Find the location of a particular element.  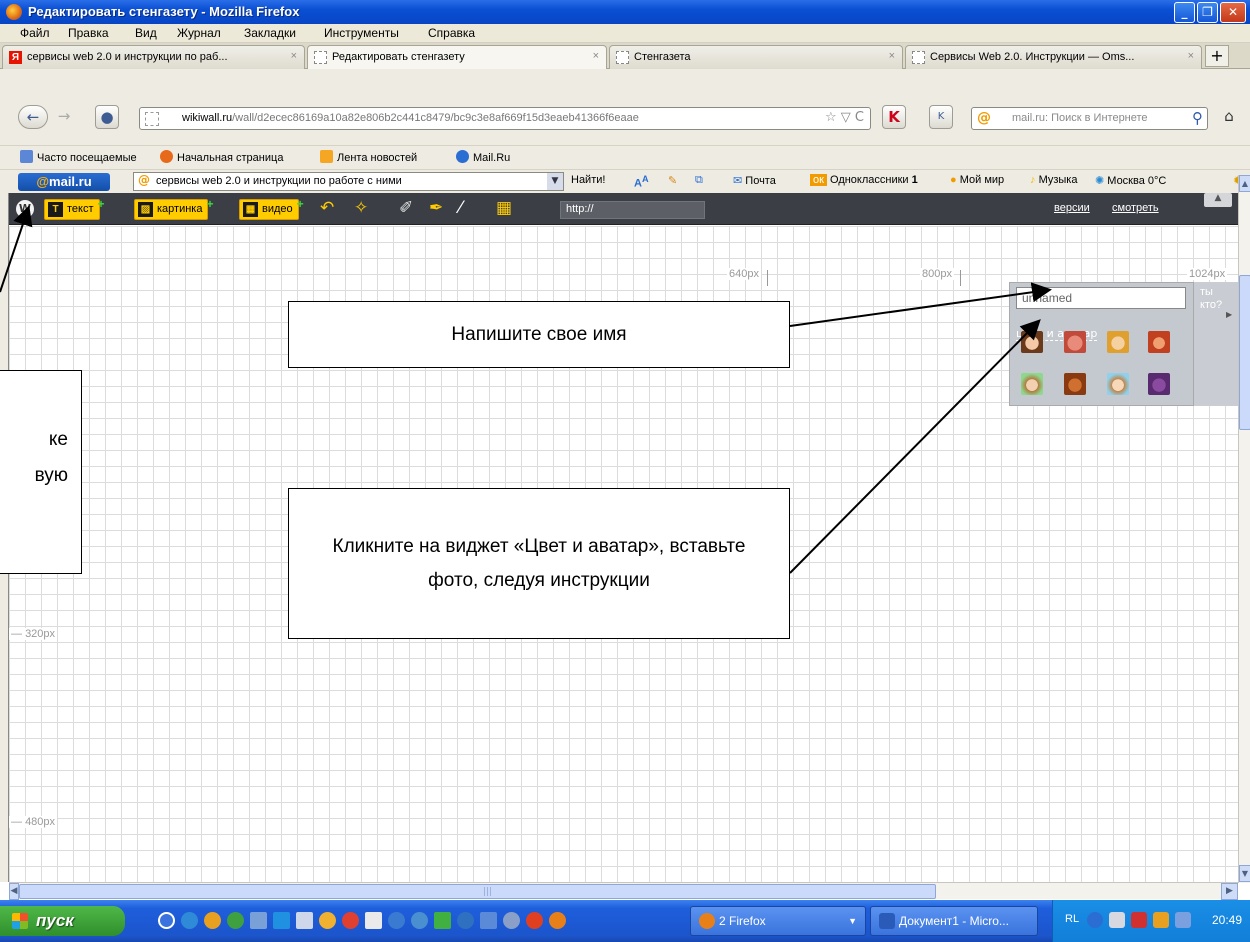

menu-history: Журнал is located at coordinates (199, 33).